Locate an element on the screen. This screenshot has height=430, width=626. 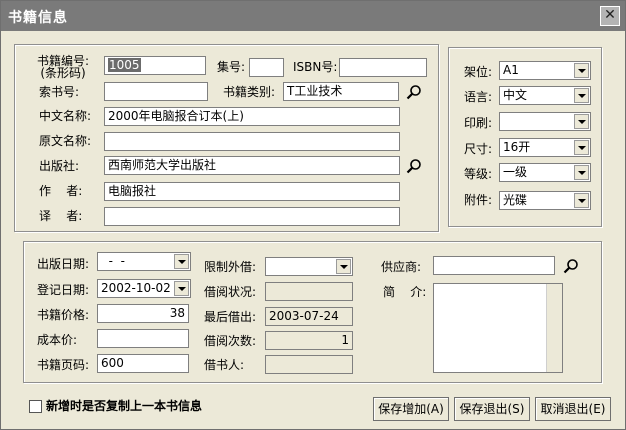
isbn-label: ISBN号: is located at coordinates (315, 67).